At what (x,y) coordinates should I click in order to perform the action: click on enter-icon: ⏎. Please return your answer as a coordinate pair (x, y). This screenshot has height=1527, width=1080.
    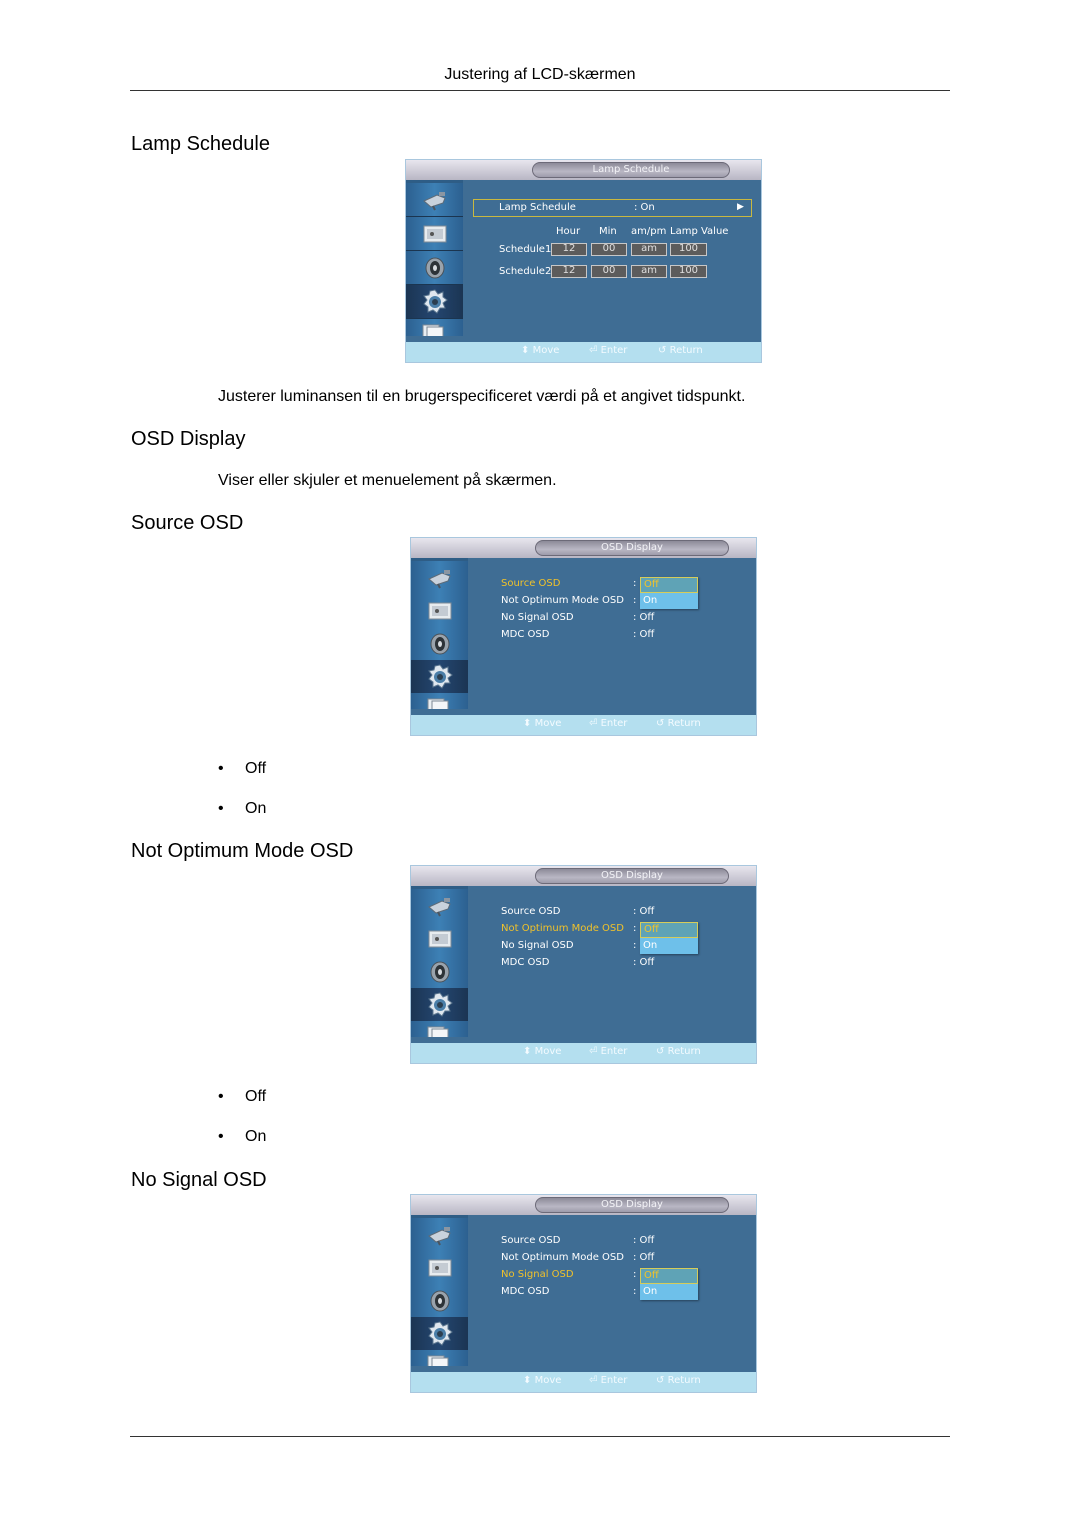
    Looking at the image, I should click on (593, 350).